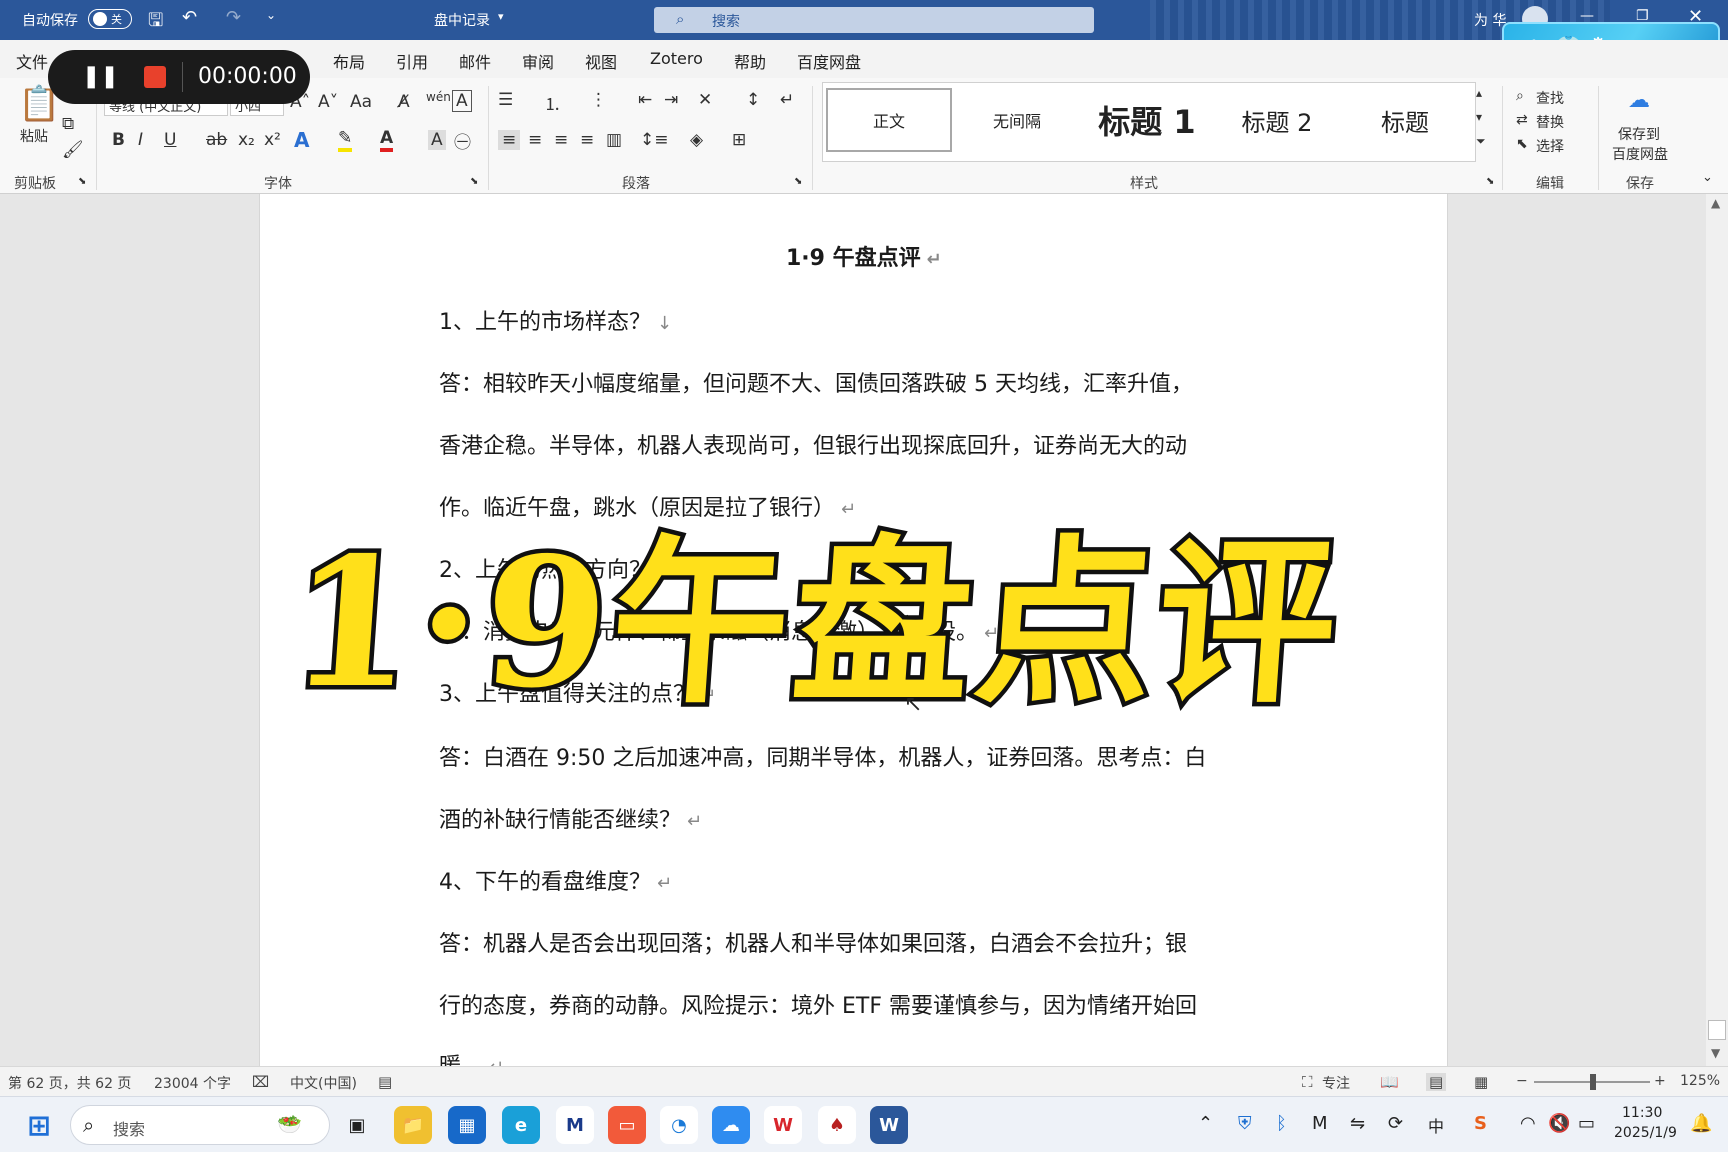  What do you see at coordinates (783, 1125) in the screenshot?
I see `wps-icon: W` at bounding box center [783, 1125].